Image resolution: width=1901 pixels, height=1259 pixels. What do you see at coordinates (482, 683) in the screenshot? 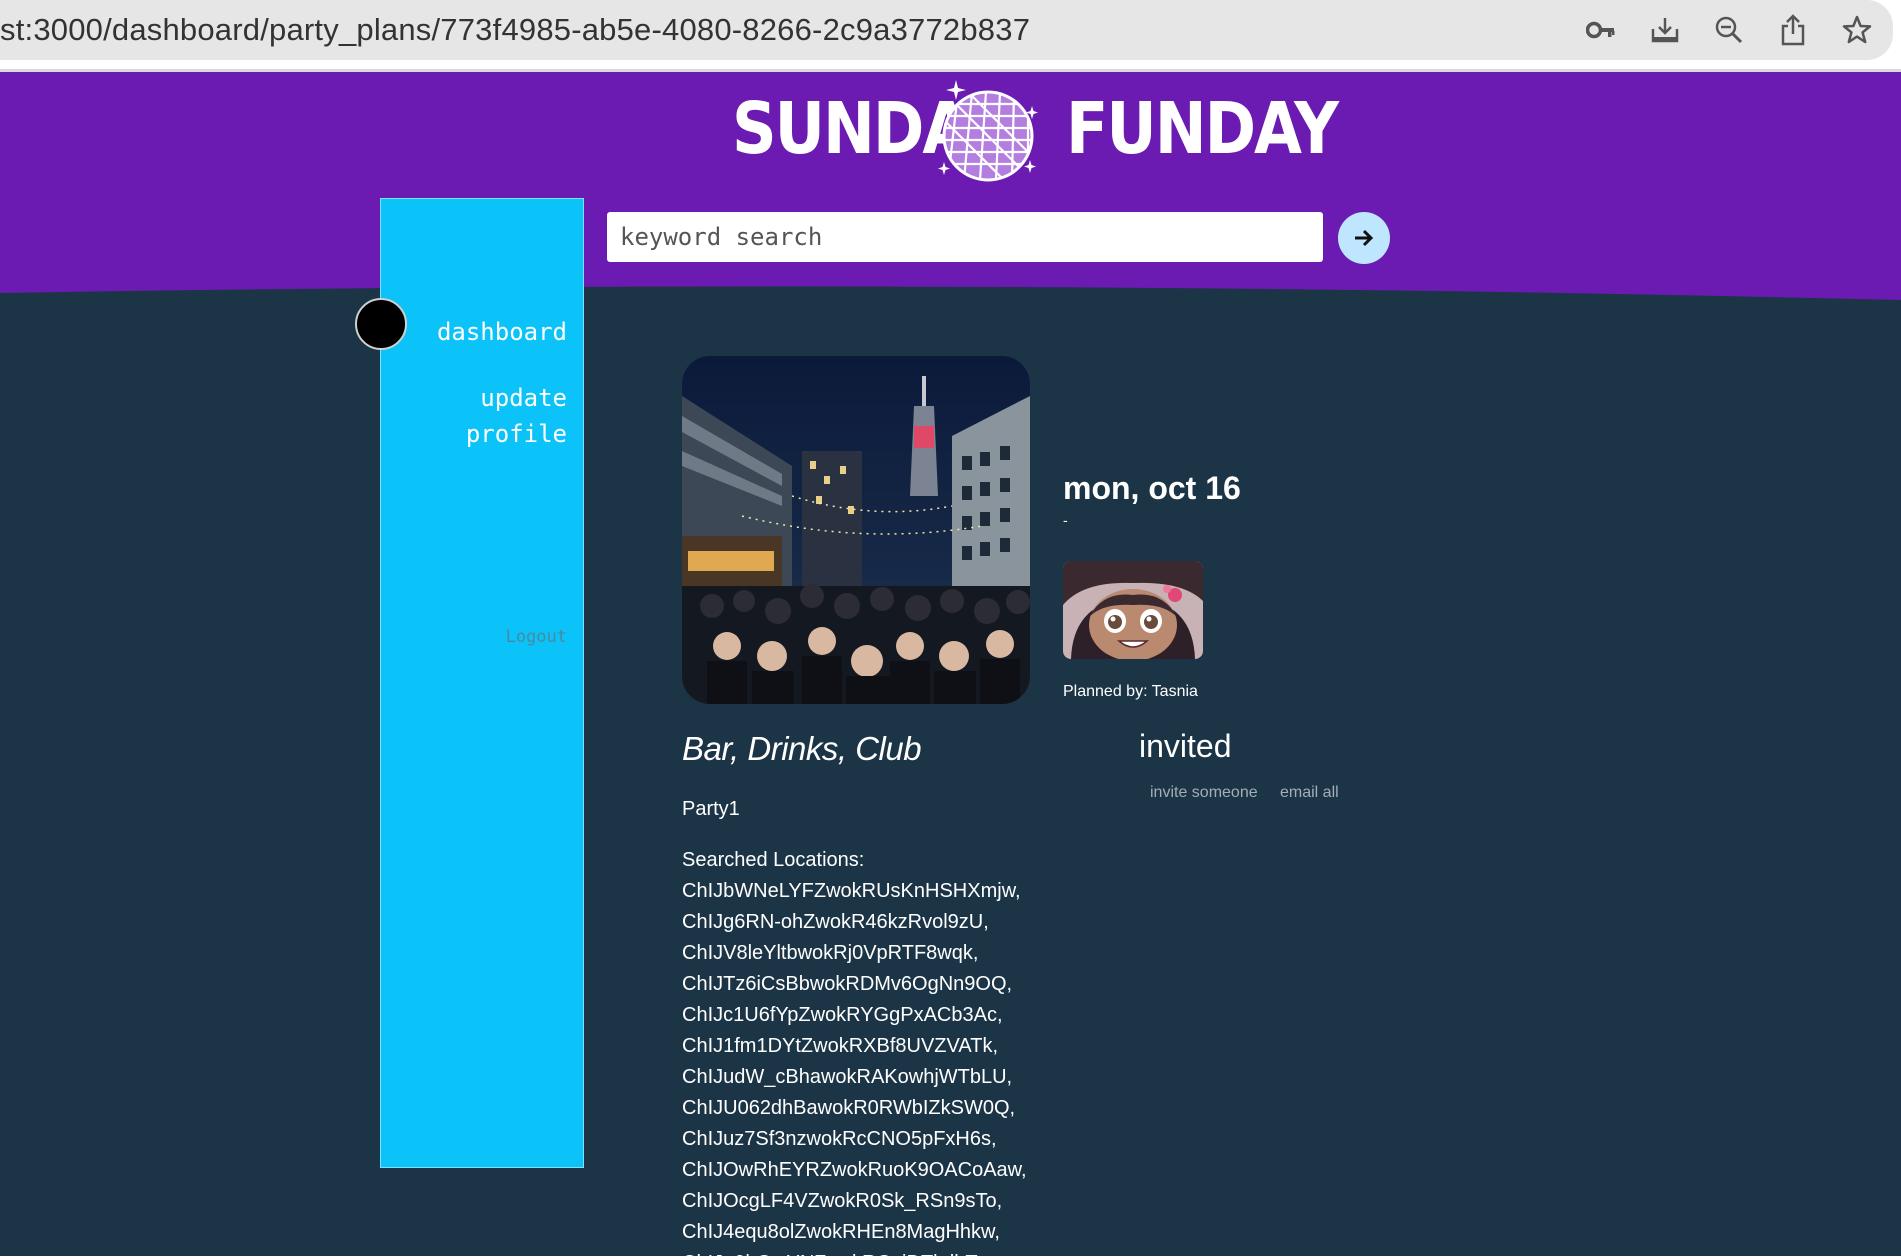
I see `sidebar: dashboard update profile Logout` at bounding box center [482, 683].